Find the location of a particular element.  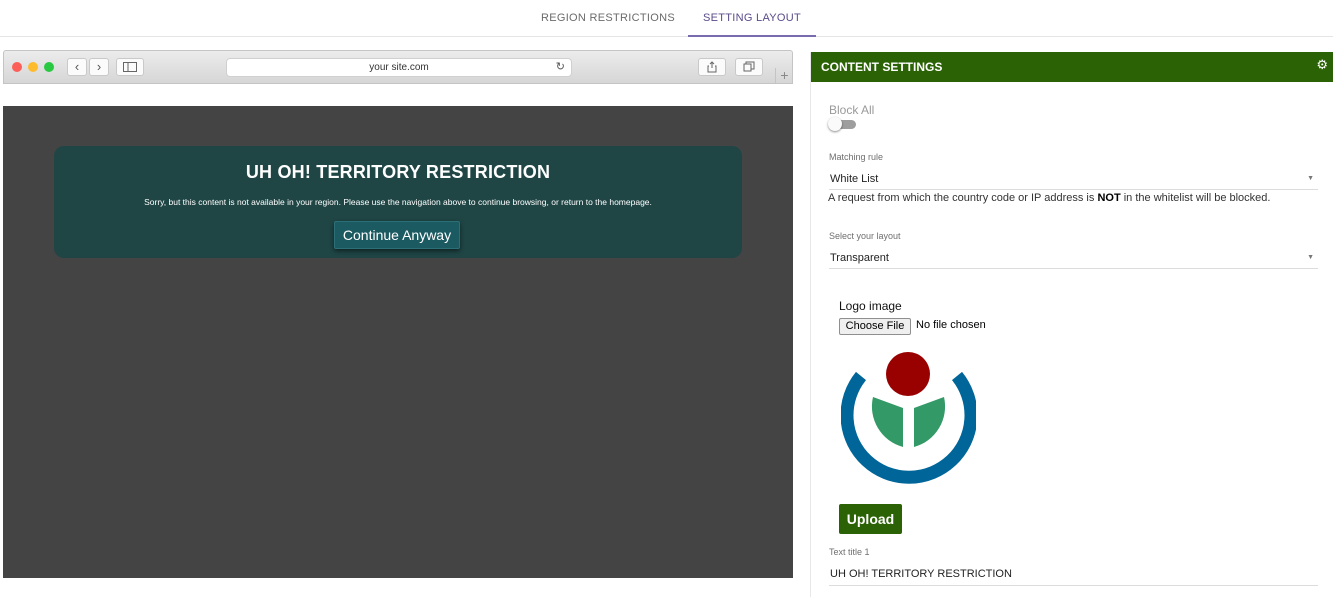

choose-file-button: Choose File is located at coordinates (875, 326).